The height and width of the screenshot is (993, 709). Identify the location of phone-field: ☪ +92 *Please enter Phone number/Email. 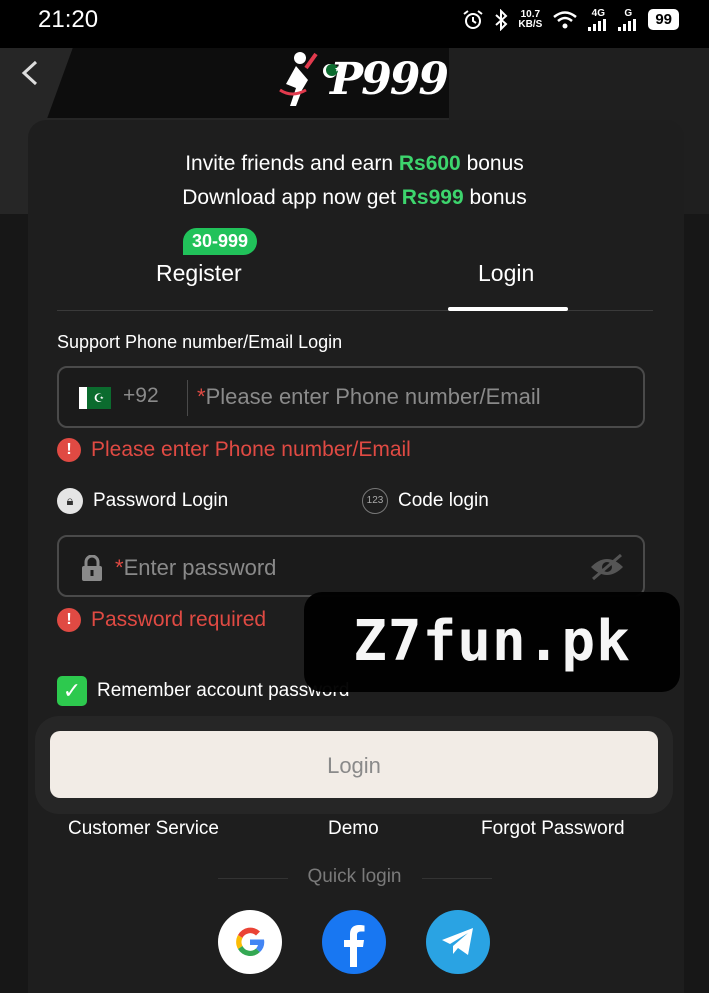
(351, 397).